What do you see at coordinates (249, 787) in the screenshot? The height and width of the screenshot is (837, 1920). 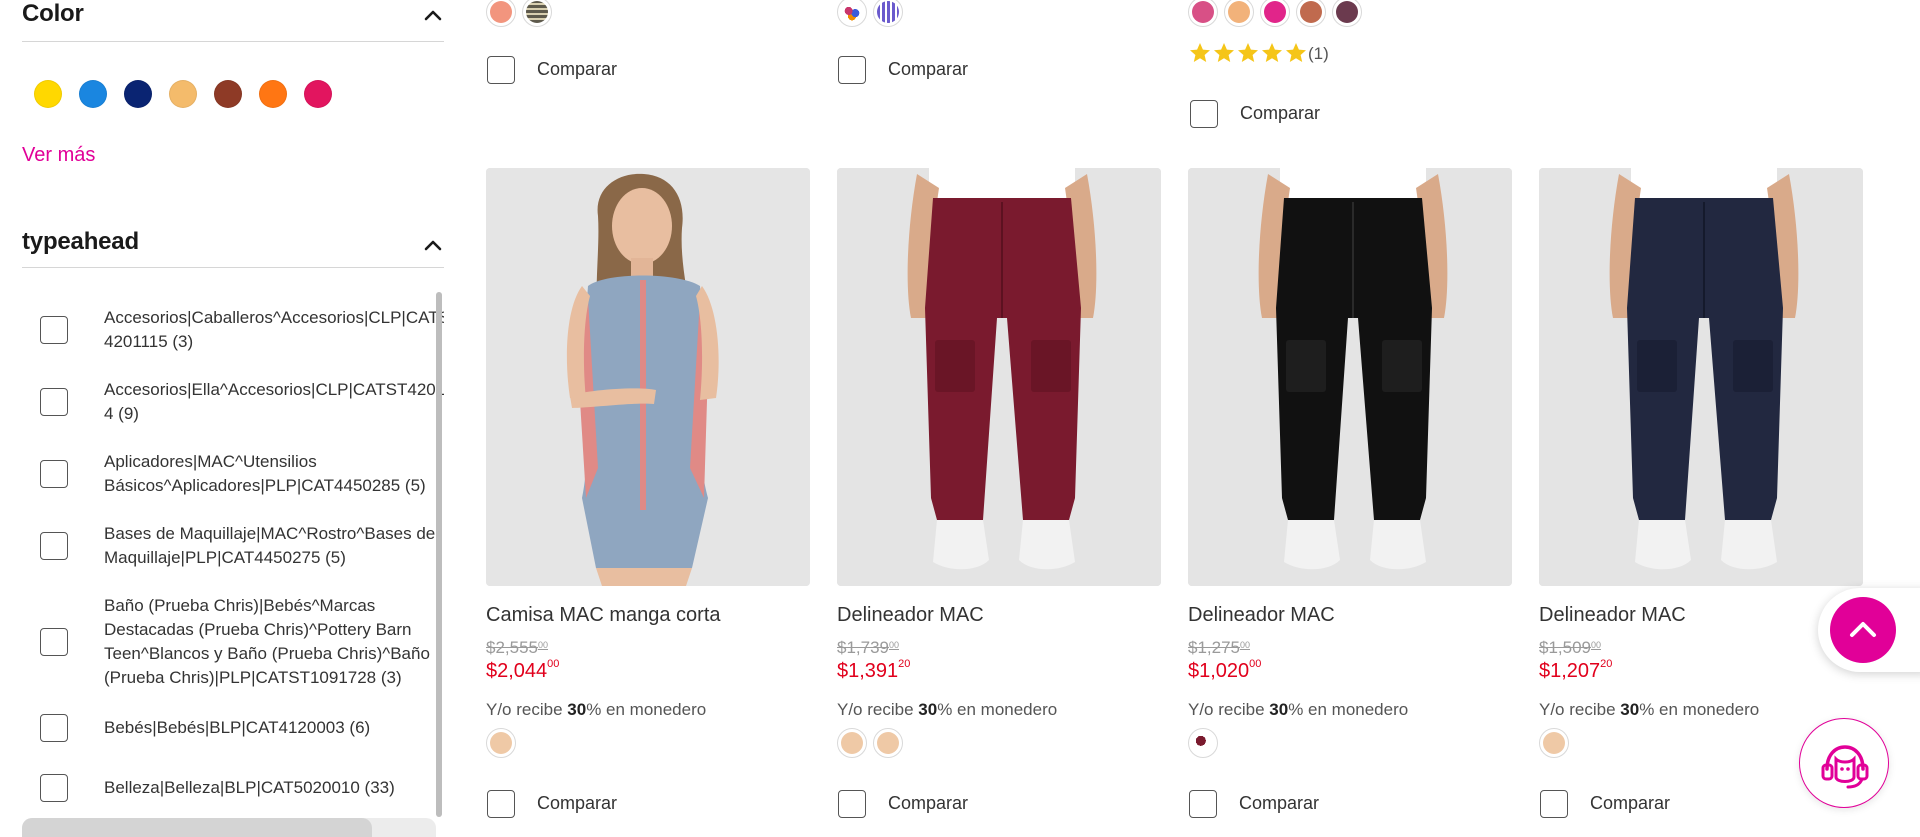 I see `option-label: Belleza|Belleza|BLP|CAT5020010 (33)` at bounding box center [249, 787].